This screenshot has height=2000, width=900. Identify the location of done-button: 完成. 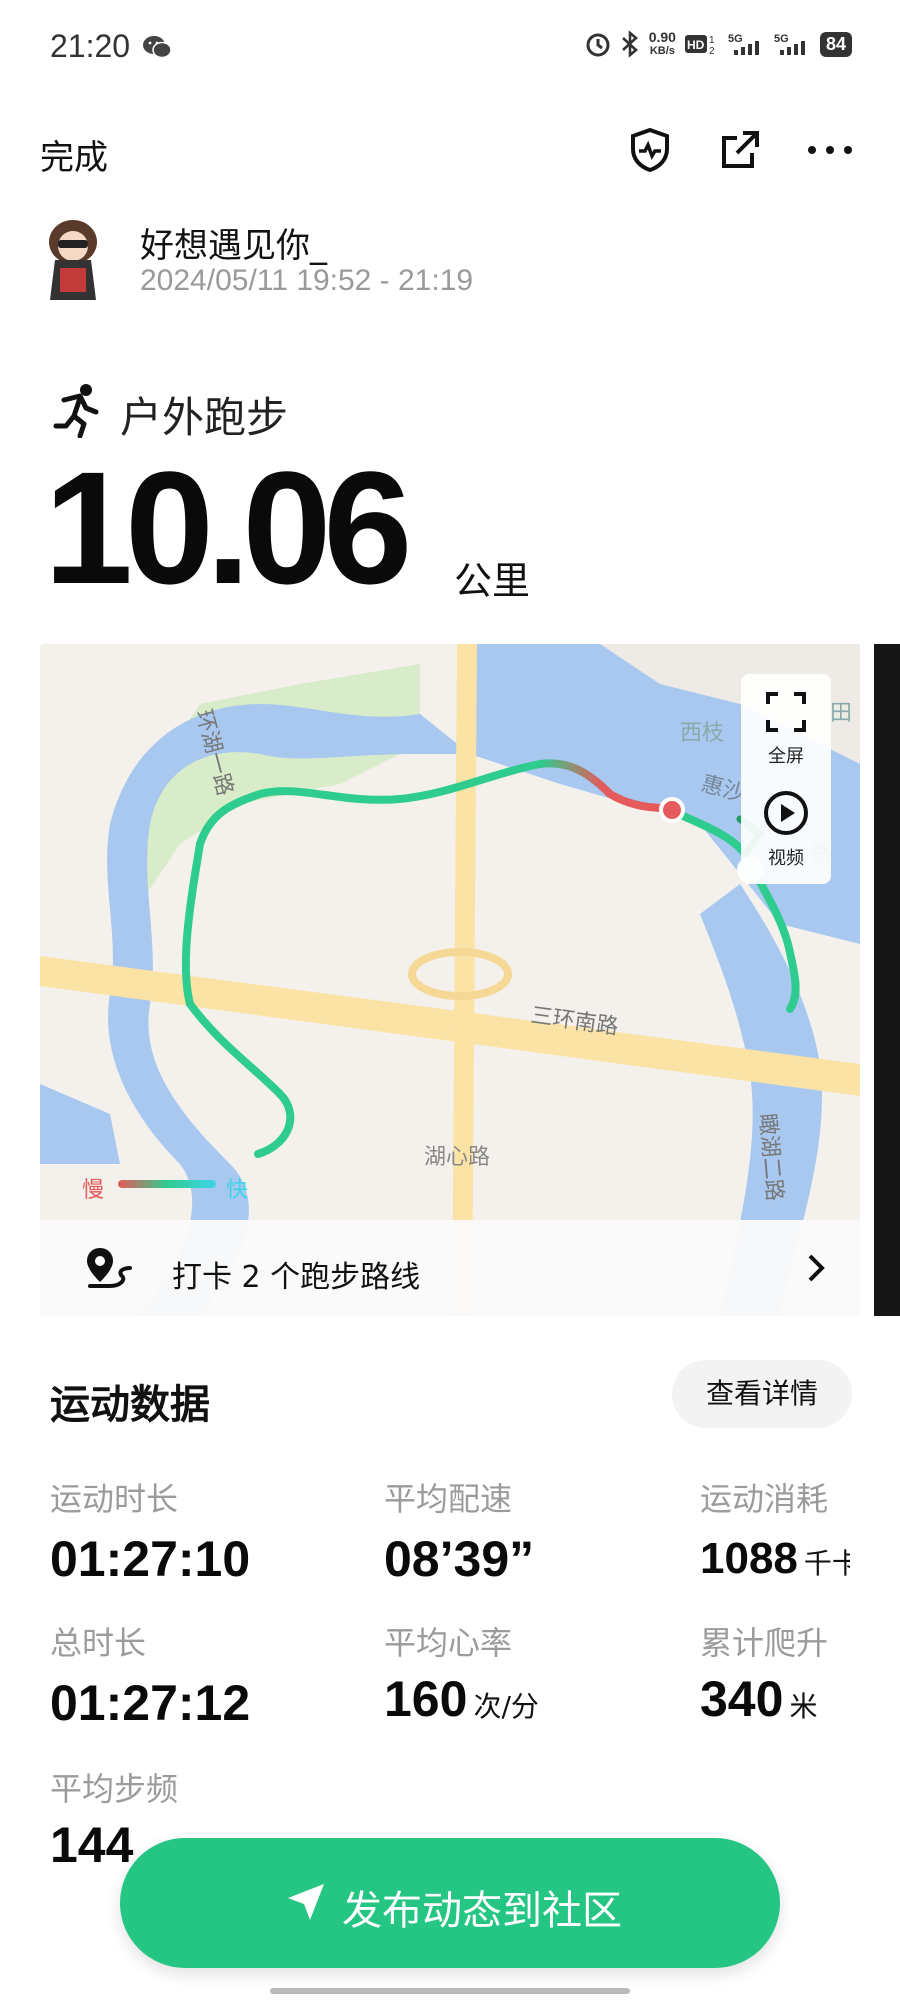
(74, 154).